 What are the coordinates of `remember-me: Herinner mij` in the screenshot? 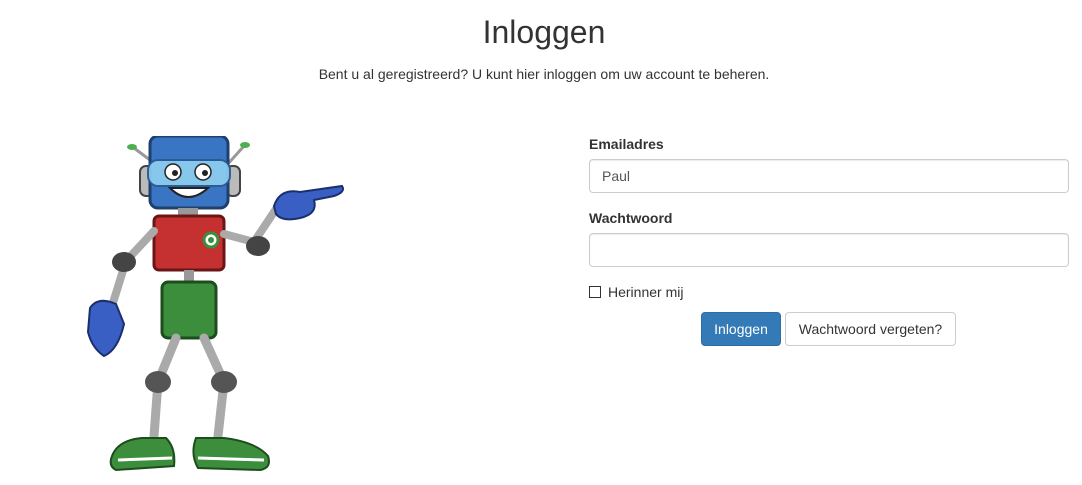 It's located at (636, 292).